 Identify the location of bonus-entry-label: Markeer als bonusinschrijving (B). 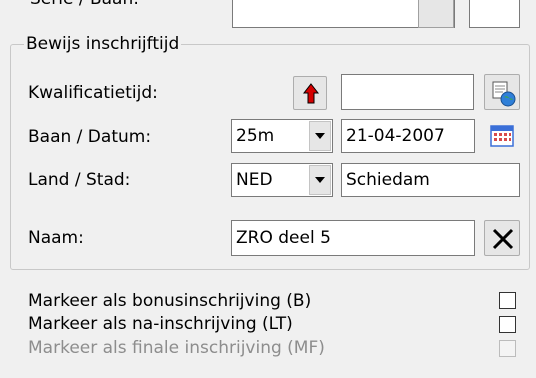
(170, 301).